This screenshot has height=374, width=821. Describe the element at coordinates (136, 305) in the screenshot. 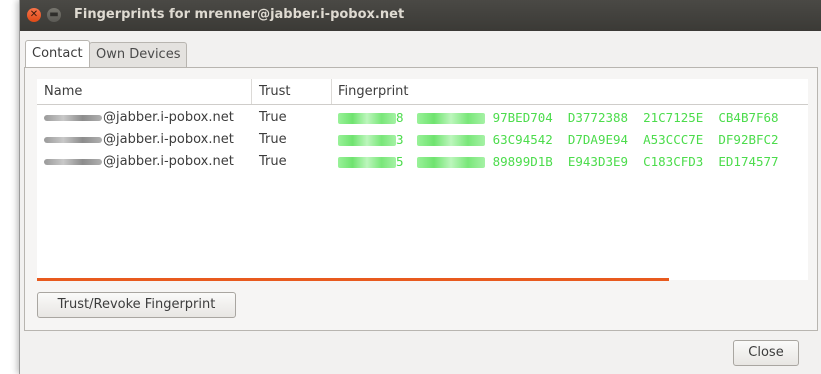

I see `trust-revoke-button: Trust/Revoke Fingerprint` at that location.